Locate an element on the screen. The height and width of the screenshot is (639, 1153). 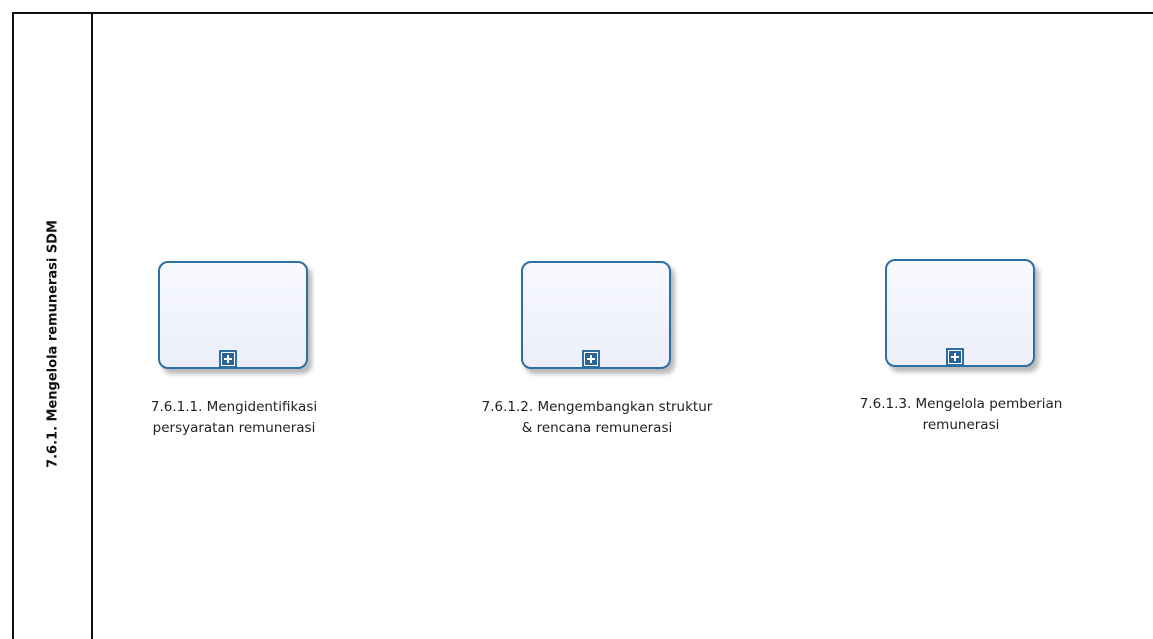
lane-title: 7.6.1. Mengelola remunerasi SDM is located at coordinates (52, 344).